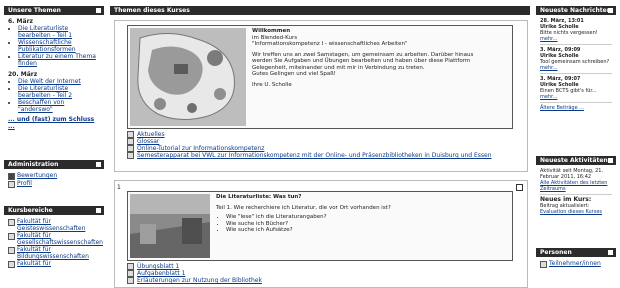 The height and width of the screenshot is (288, 620). Describe the element at coordinates (161, 273) in the screenshot. I see `resource-link: Aufgabenblatt 1` at that location.